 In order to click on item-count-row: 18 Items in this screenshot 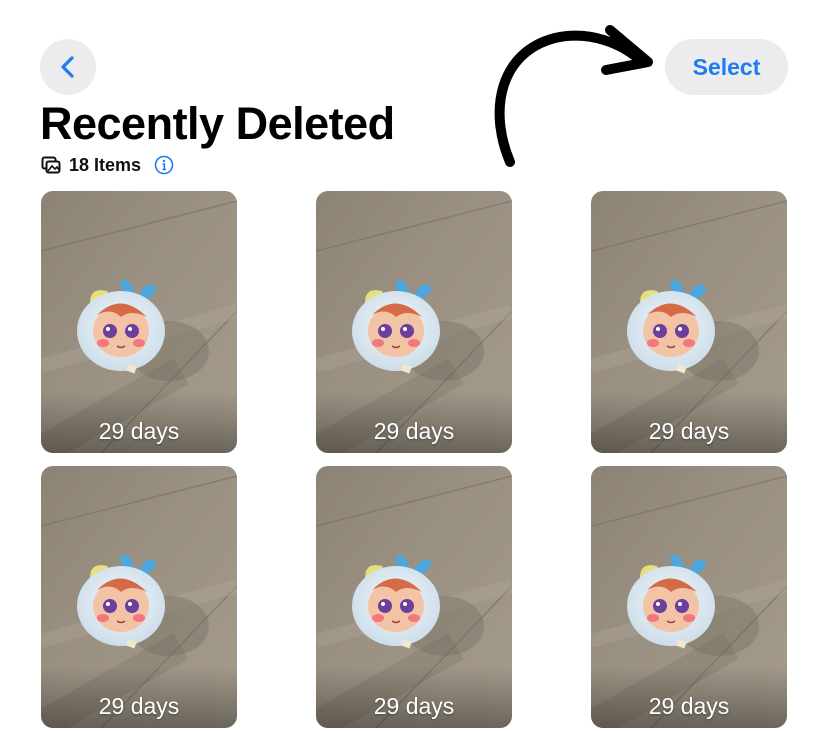, I will do `click(107, 165)`.